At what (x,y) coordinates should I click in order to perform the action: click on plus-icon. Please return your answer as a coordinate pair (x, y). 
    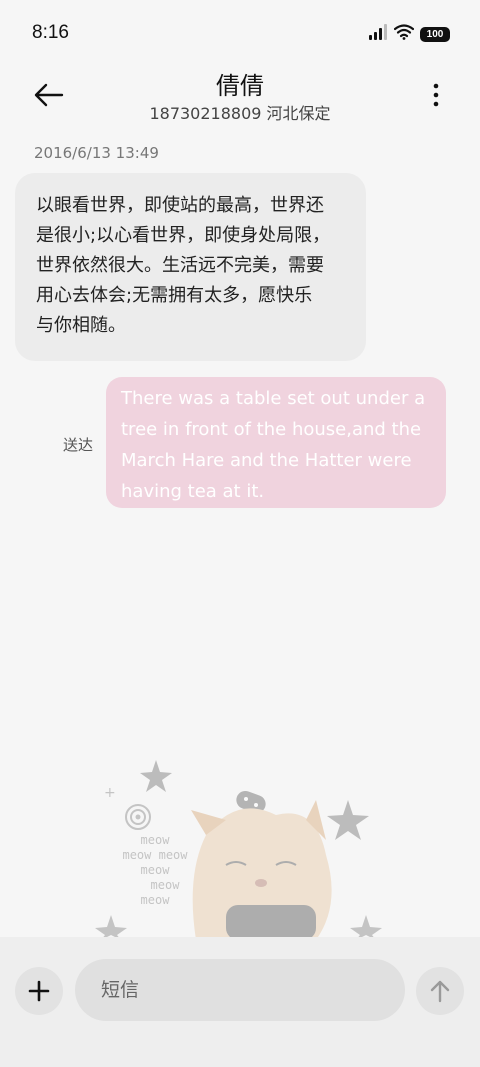
    Looking at the image, I should click on (39, 991).